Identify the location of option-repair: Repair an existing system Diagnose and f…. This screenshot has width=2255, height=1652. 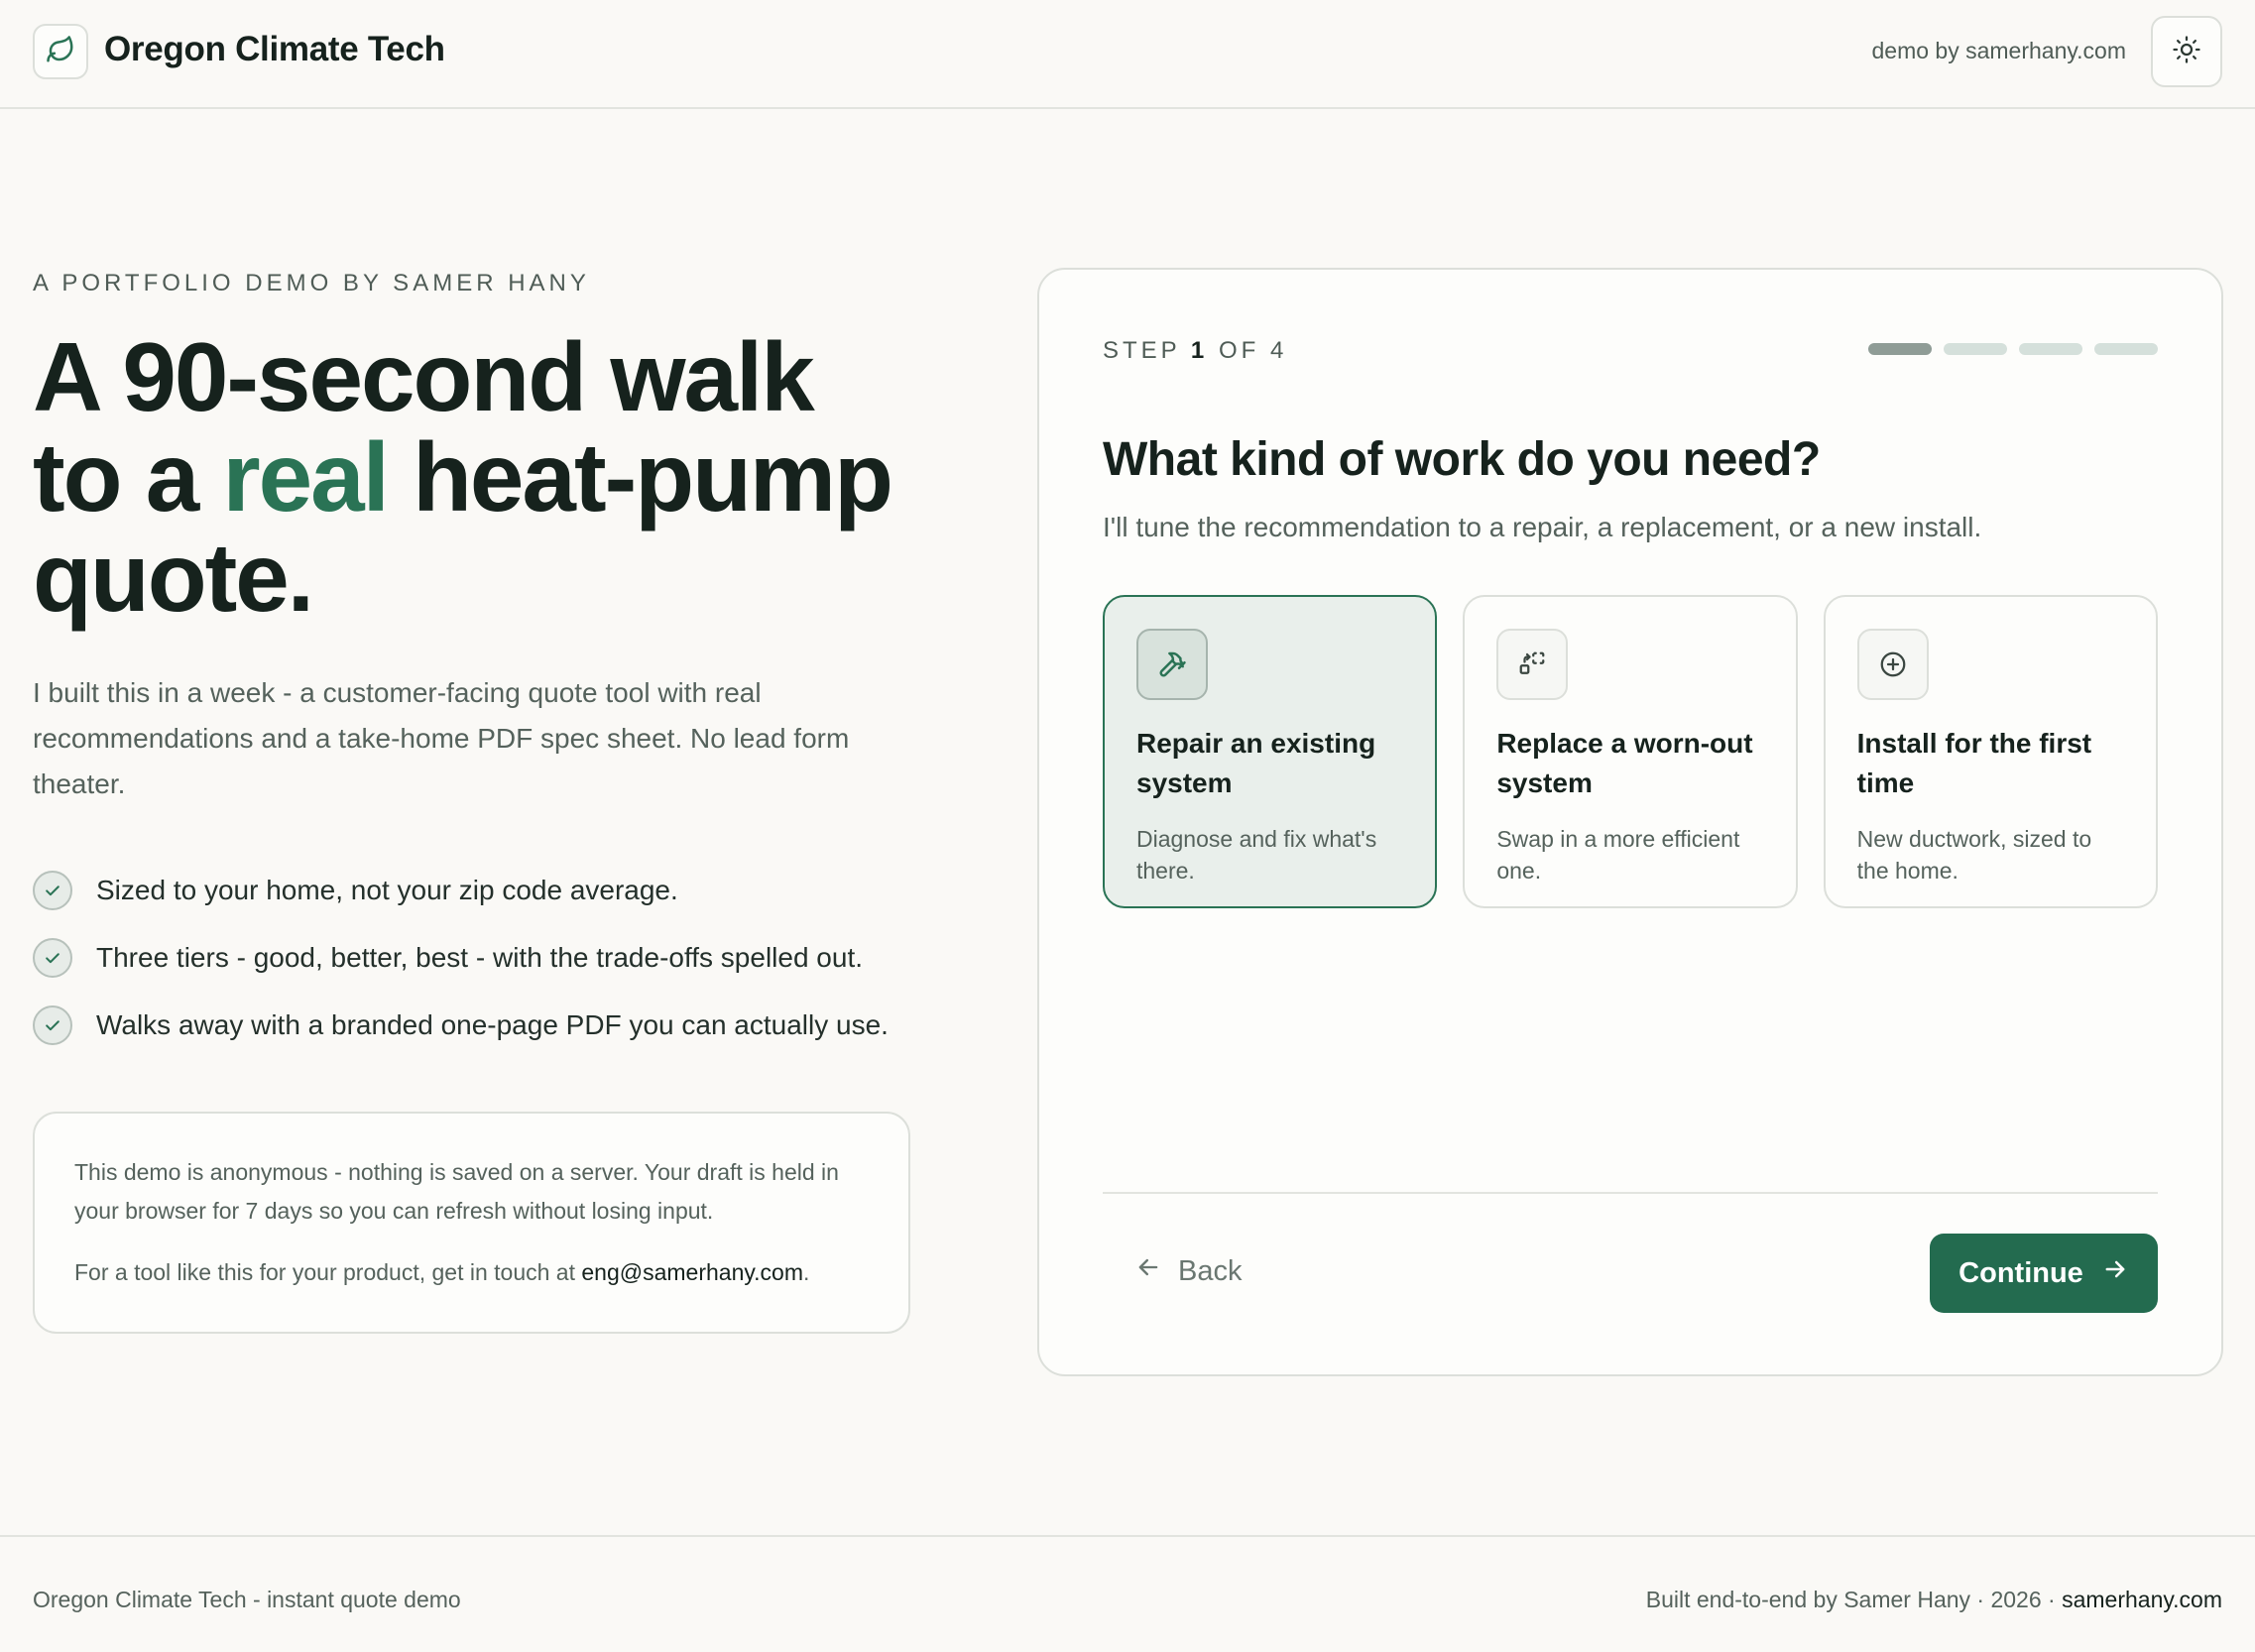
(1270, 751).